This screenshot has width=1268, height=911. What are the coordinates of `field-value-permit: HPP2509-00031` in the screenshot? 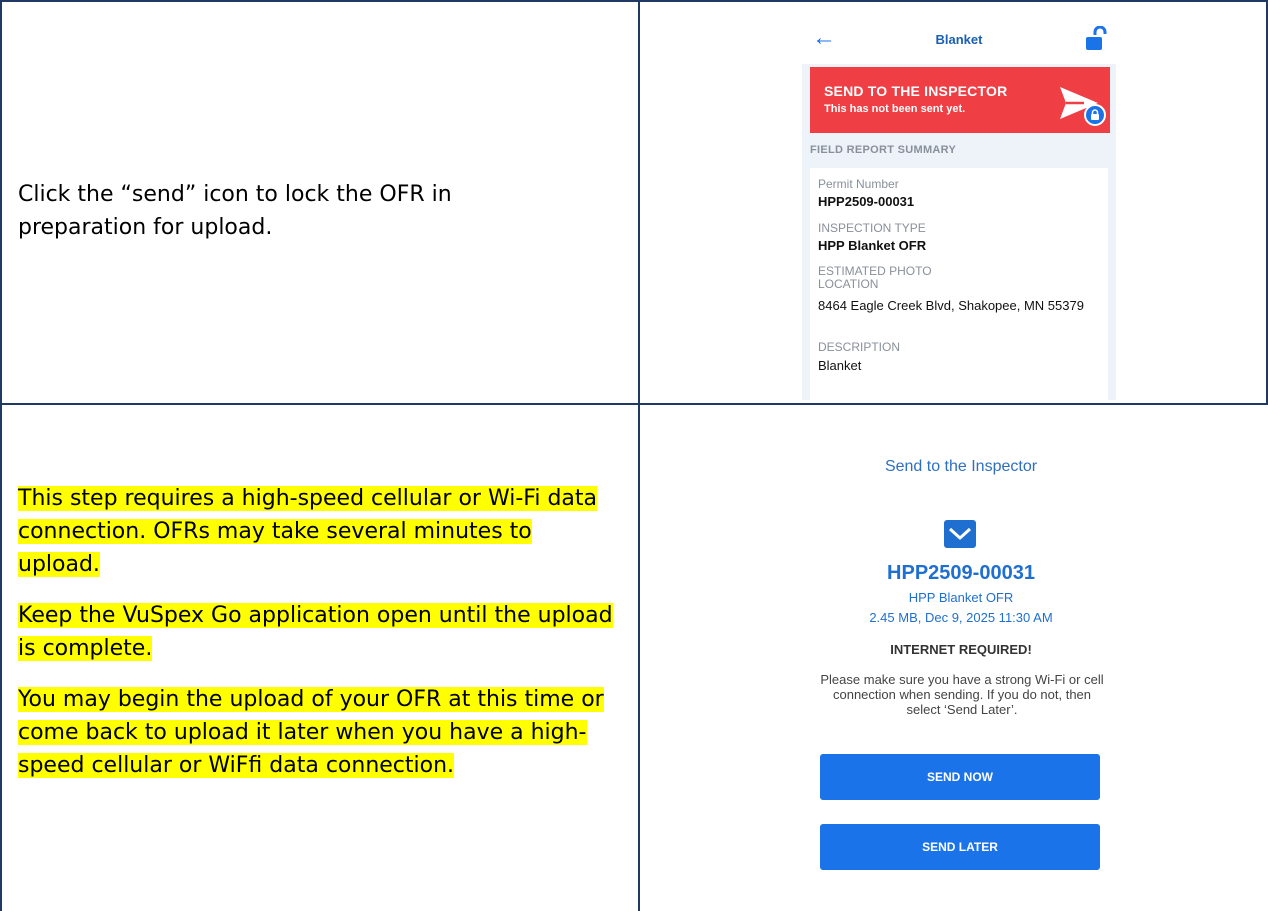 It's located at (866, 201).